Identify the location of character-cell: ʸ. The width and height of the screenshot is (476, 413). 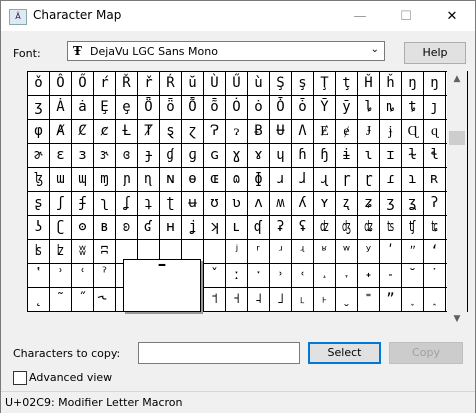
(369, 252).